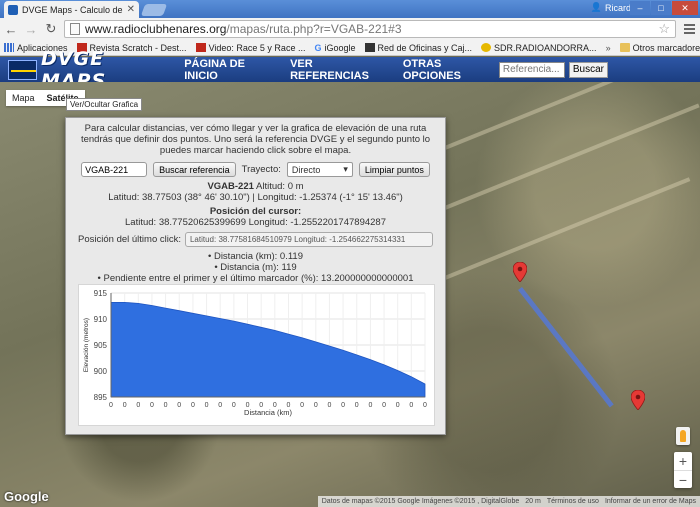 The height and width of the screenshot is (507, 700). I want to click on browser-menu-icon, so click(689, 29).